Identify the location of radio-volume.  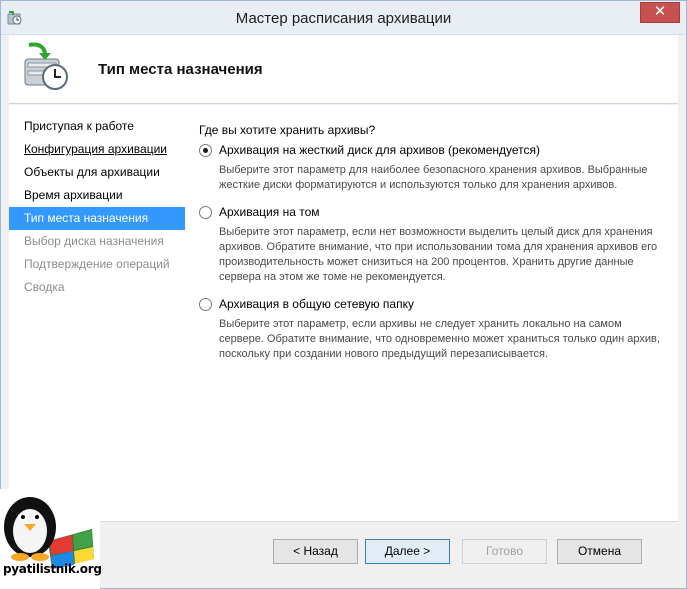
(205, 212).